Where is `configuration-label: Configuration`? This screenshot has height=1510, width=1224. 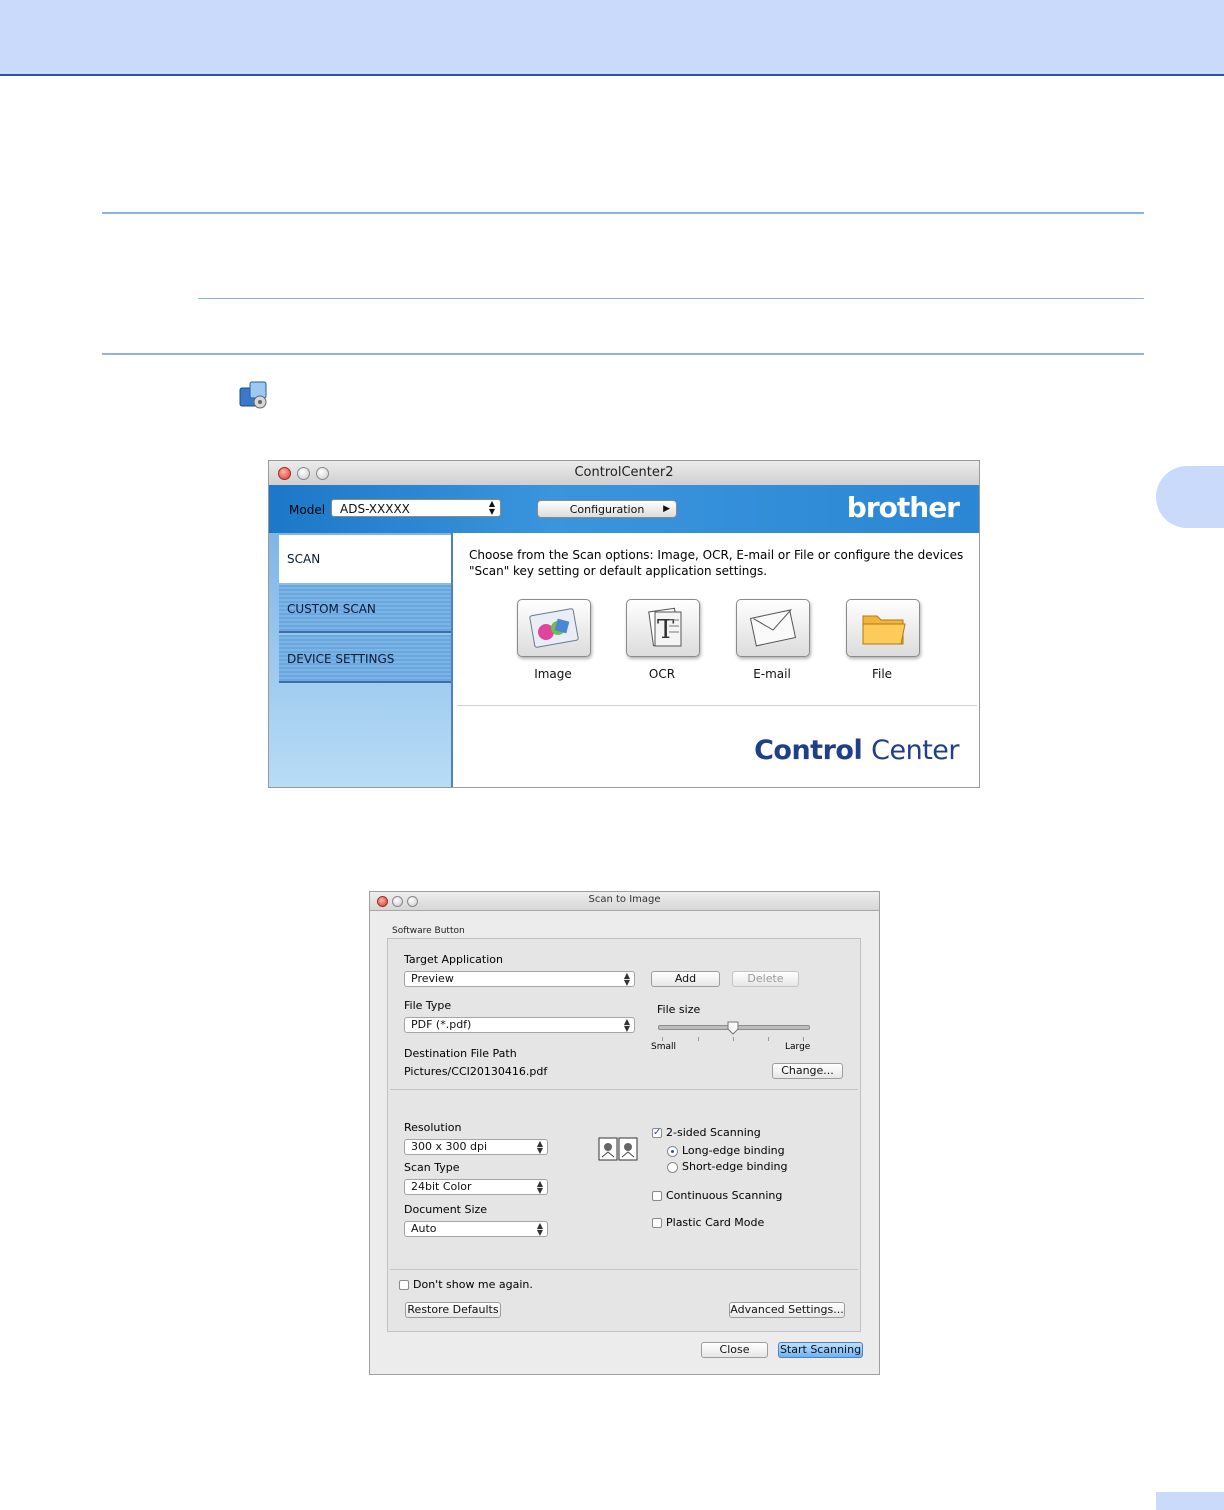
configuration-label: Configuration is located at coordinates (607, 509).